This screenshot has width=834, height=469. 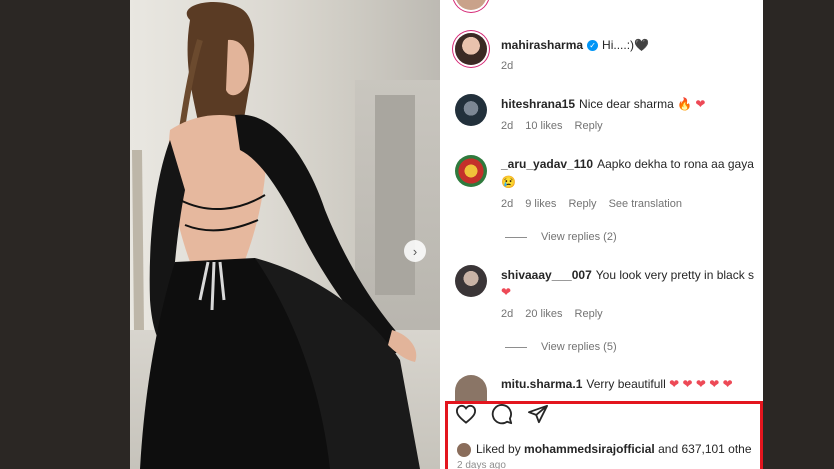 What do you see at coordinates (579, 237) in the screenshot?
I see `view-replies-label: View replies (2)` at bounding box center [579, 237].